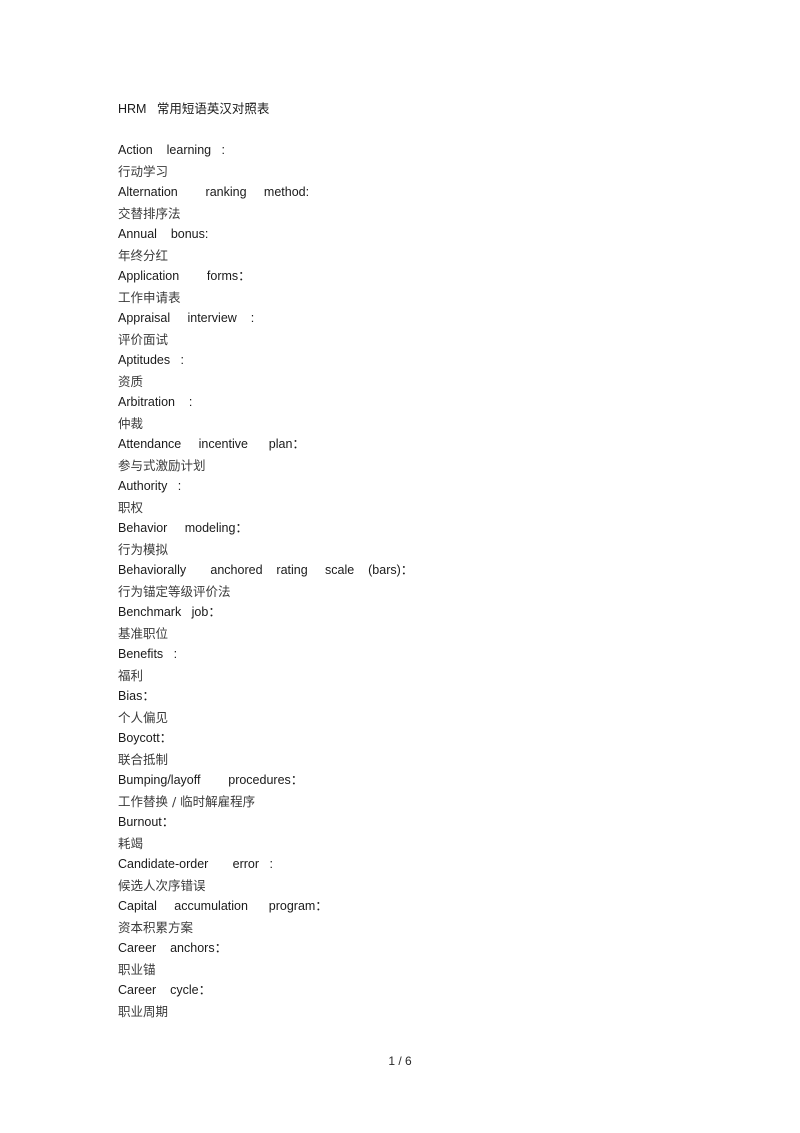 The height and width of the screenshot is (1133, 800). Describe the element at coordinates (169, 612) in the screenshot. I see `entry-term-english: Benchmark job：` at that location.